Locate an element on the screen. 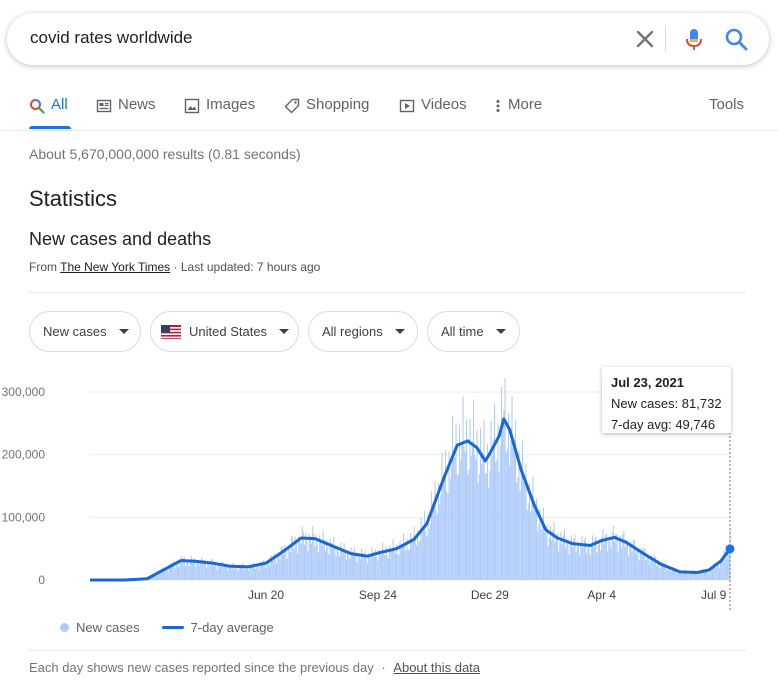 The image size is (778, 693). region-dropdown: All regions is located at coordinates (363, 331).